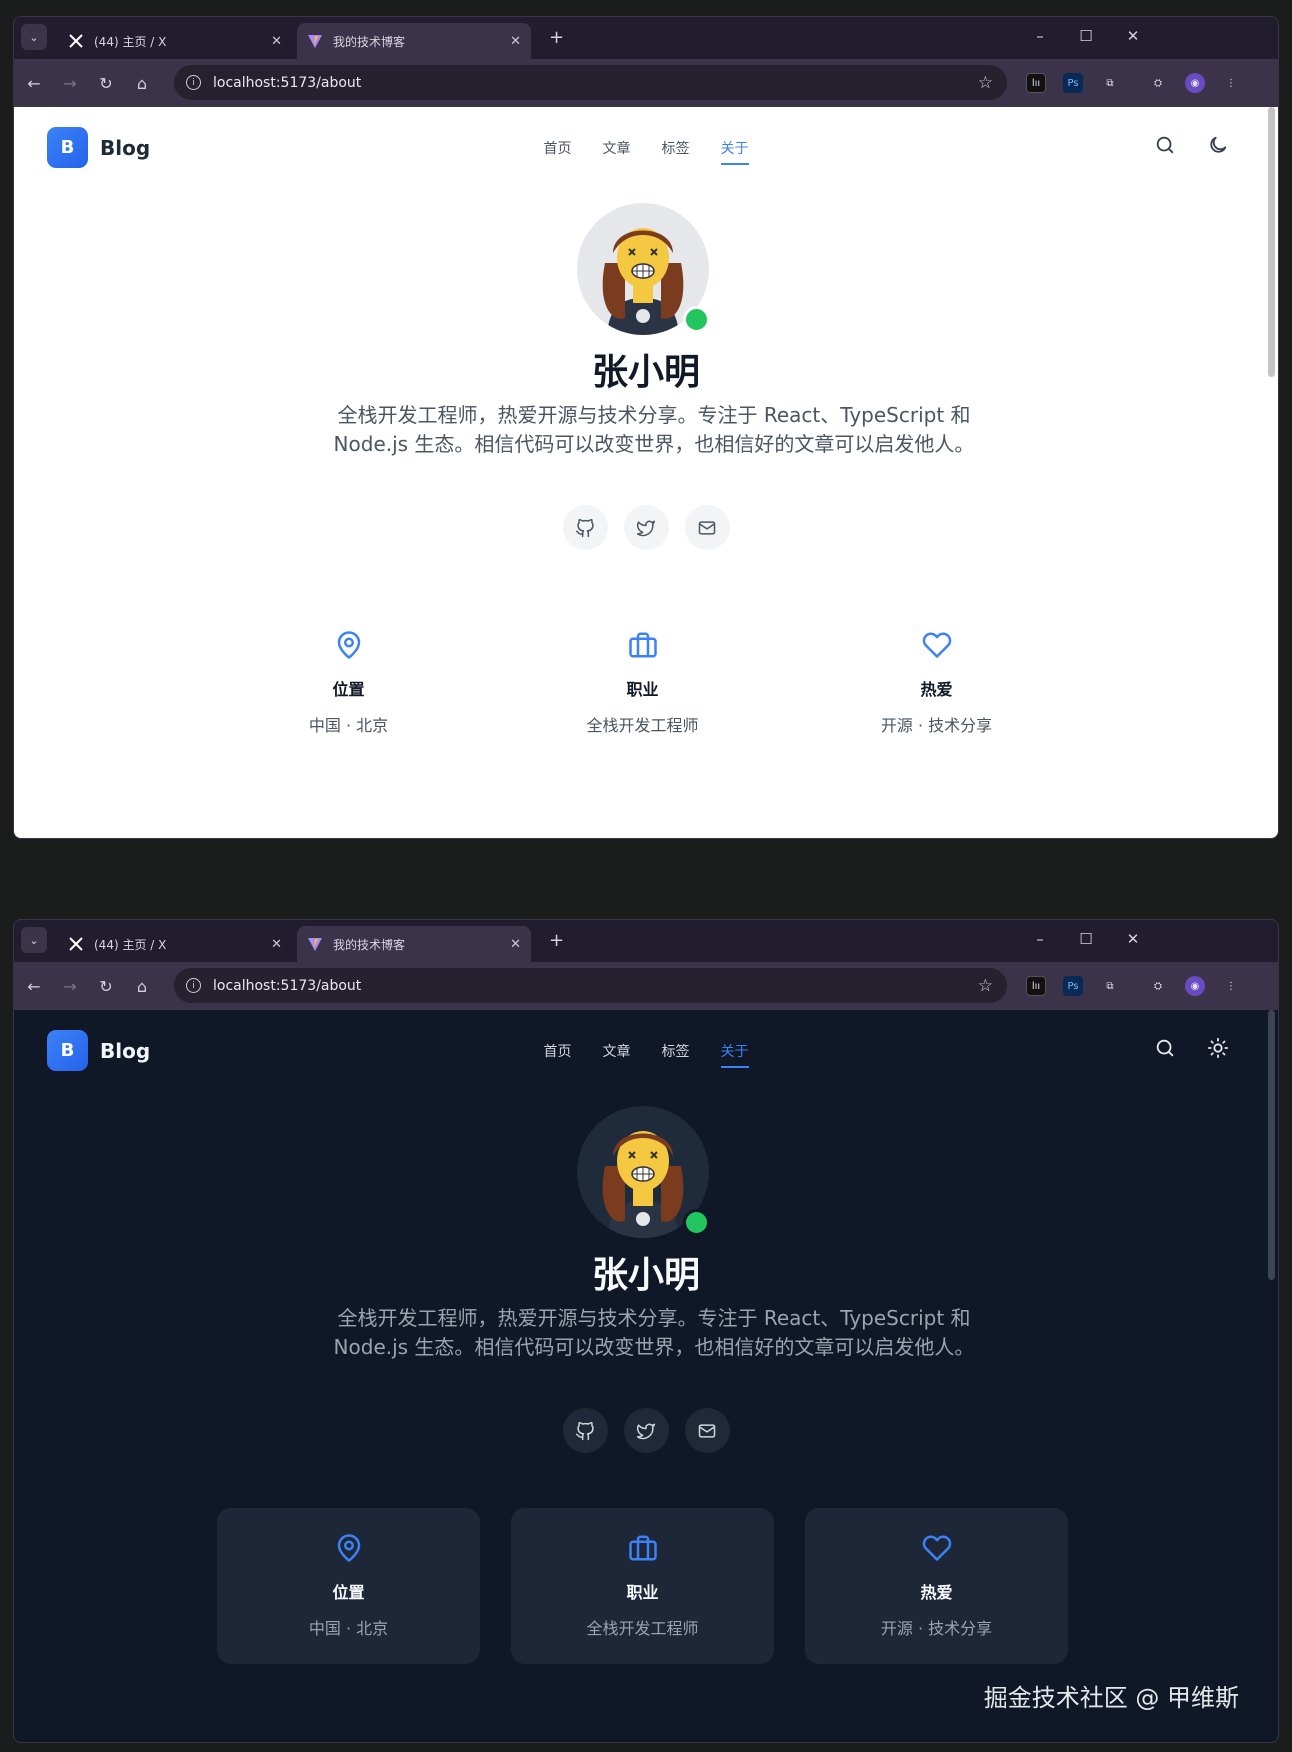 The height and width of the screenshot is (1752, 1292). I want to click on github-icon, so click(584, 1430).